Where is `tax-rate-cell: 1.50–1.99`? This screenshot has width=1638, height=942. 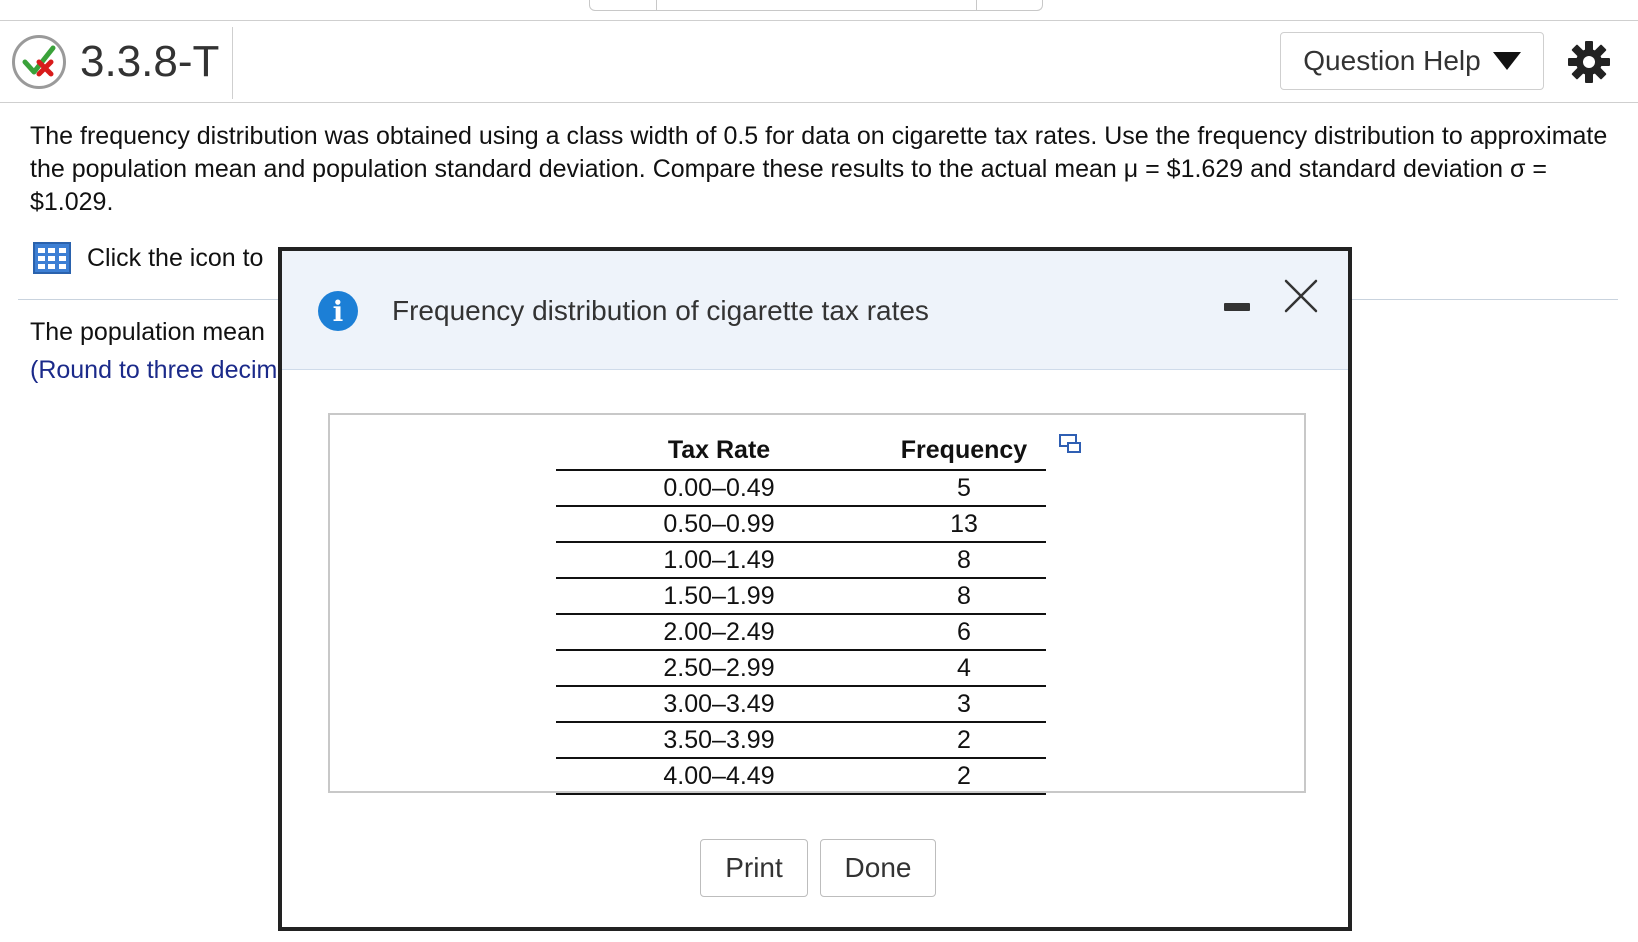 tax-rate-cell: 1.50–1.99 is located at coordinates (719, 596).